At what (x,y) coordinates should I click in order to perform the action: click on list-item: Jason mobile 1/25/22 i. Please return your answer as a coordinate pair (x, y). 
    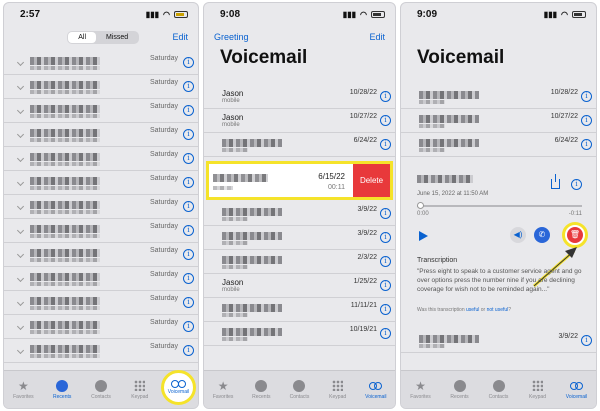
    Looking at the image, I should click on (299, 286).